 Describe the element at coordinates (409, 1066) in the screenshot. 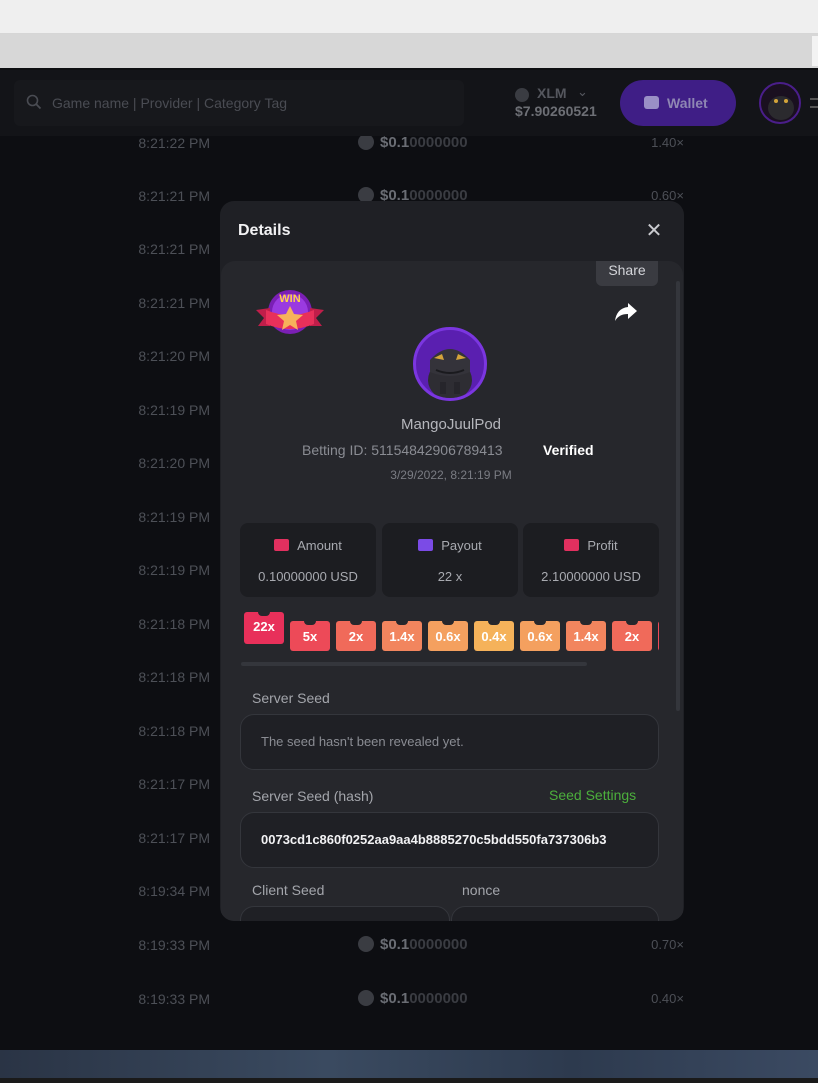

I see `taskbar-strip` at that location.